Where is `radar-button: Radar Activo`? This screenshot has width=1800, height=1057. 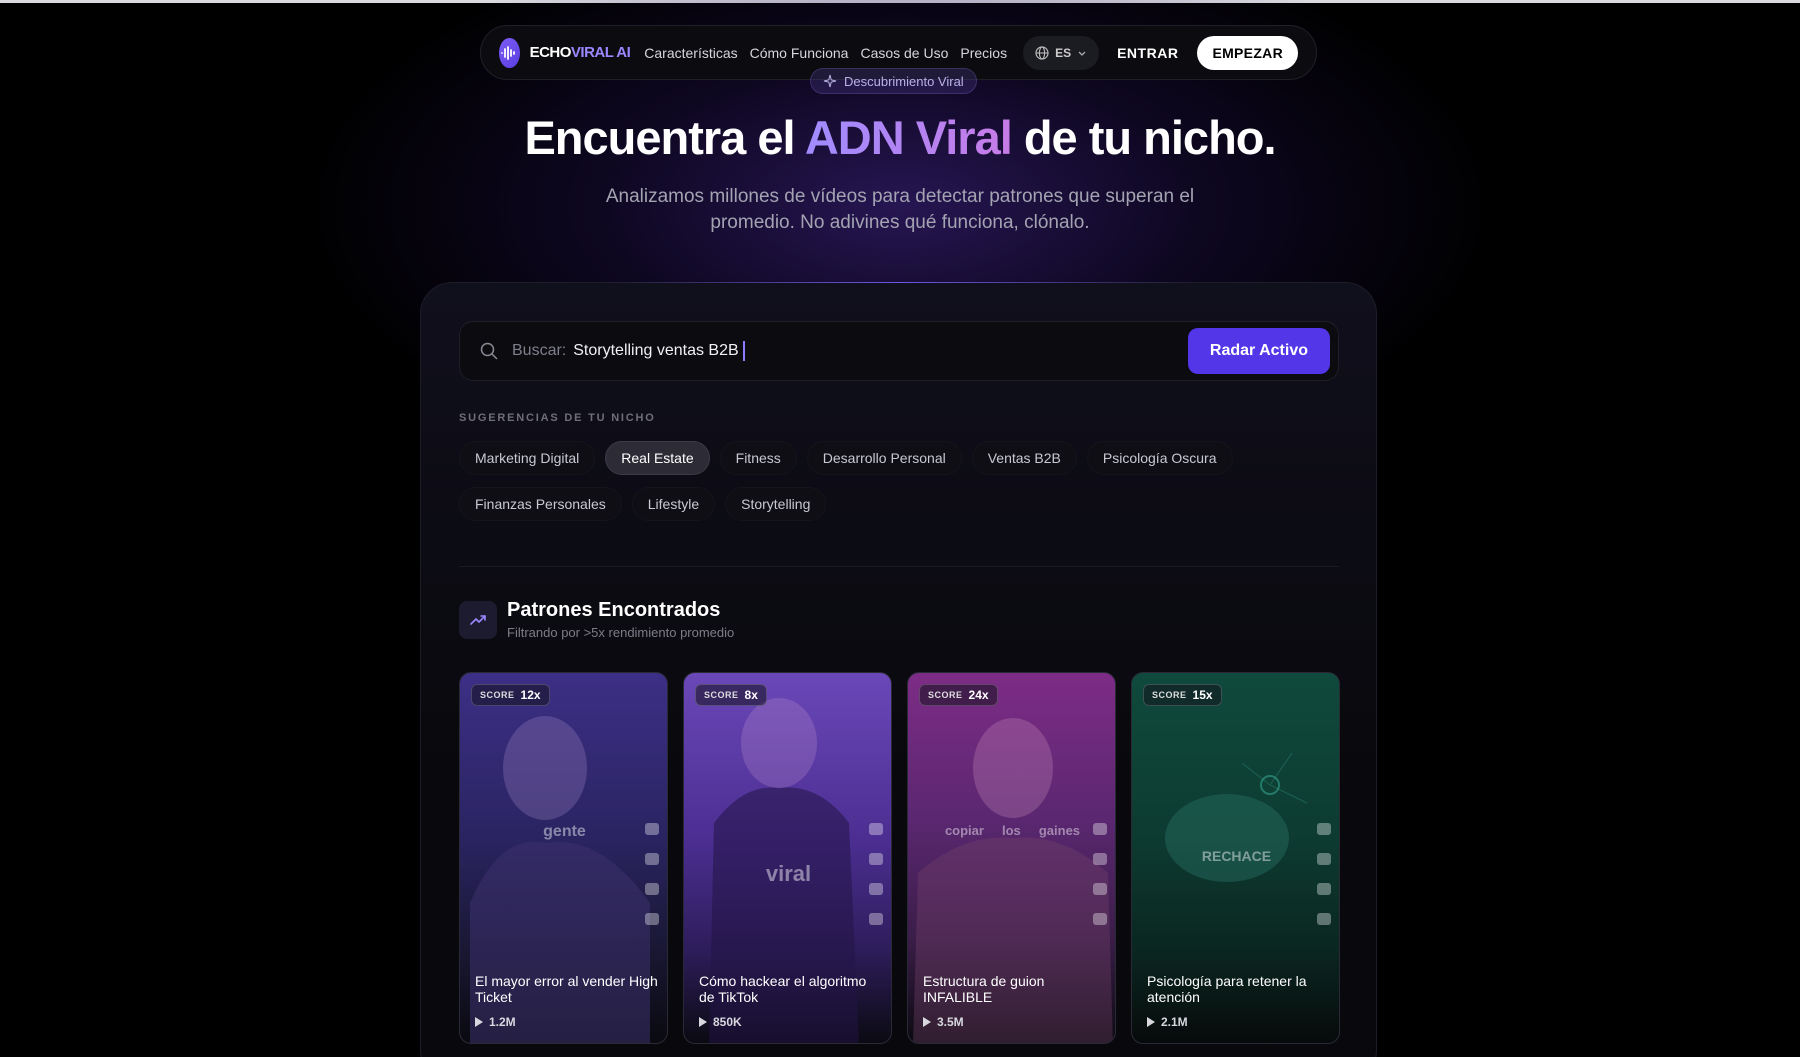
radar-button: Radar Activo is located at coordinates (1258, 351).